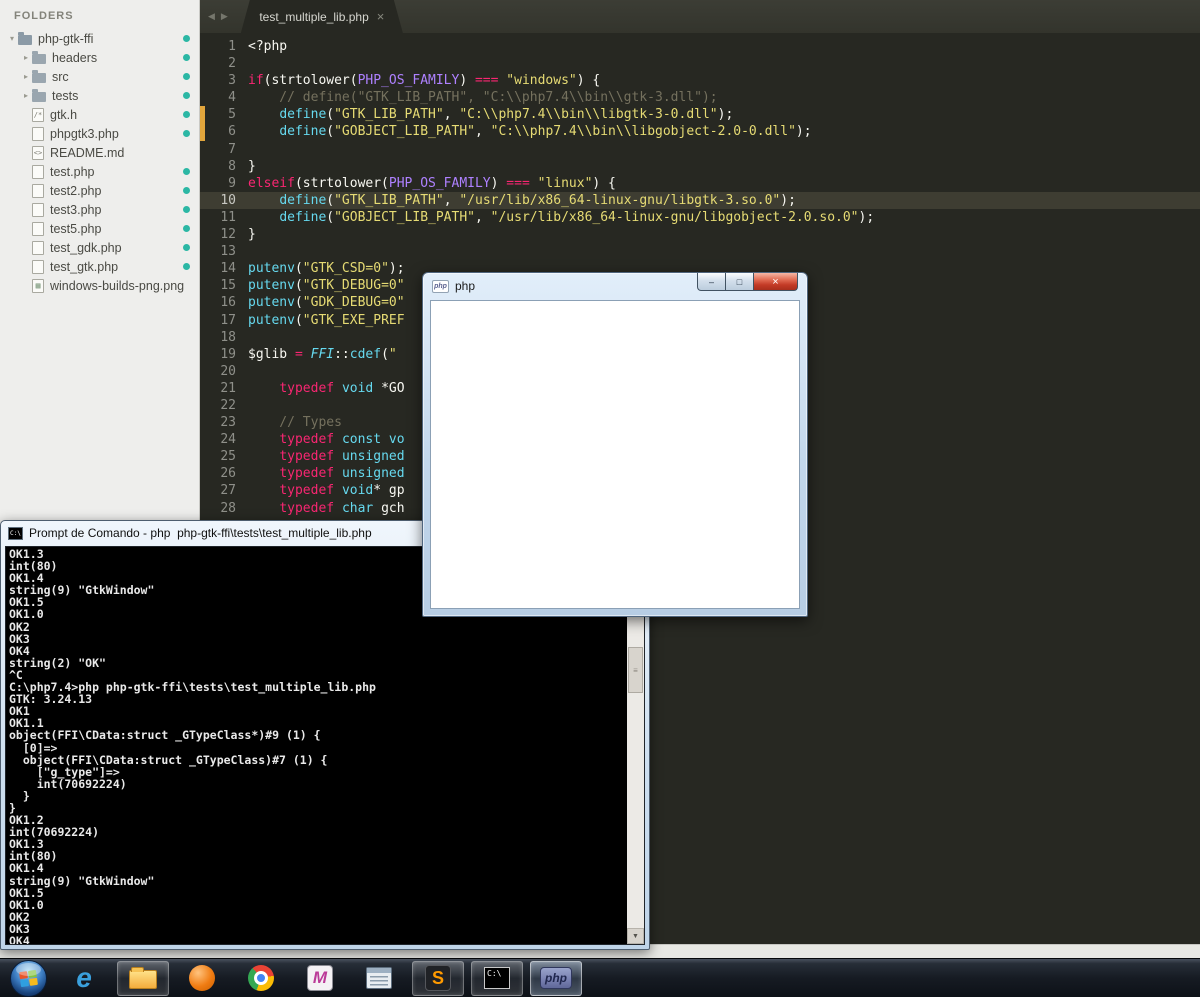  I want to click on tab-scroll-right-icon: ▶, so click(224, 16).